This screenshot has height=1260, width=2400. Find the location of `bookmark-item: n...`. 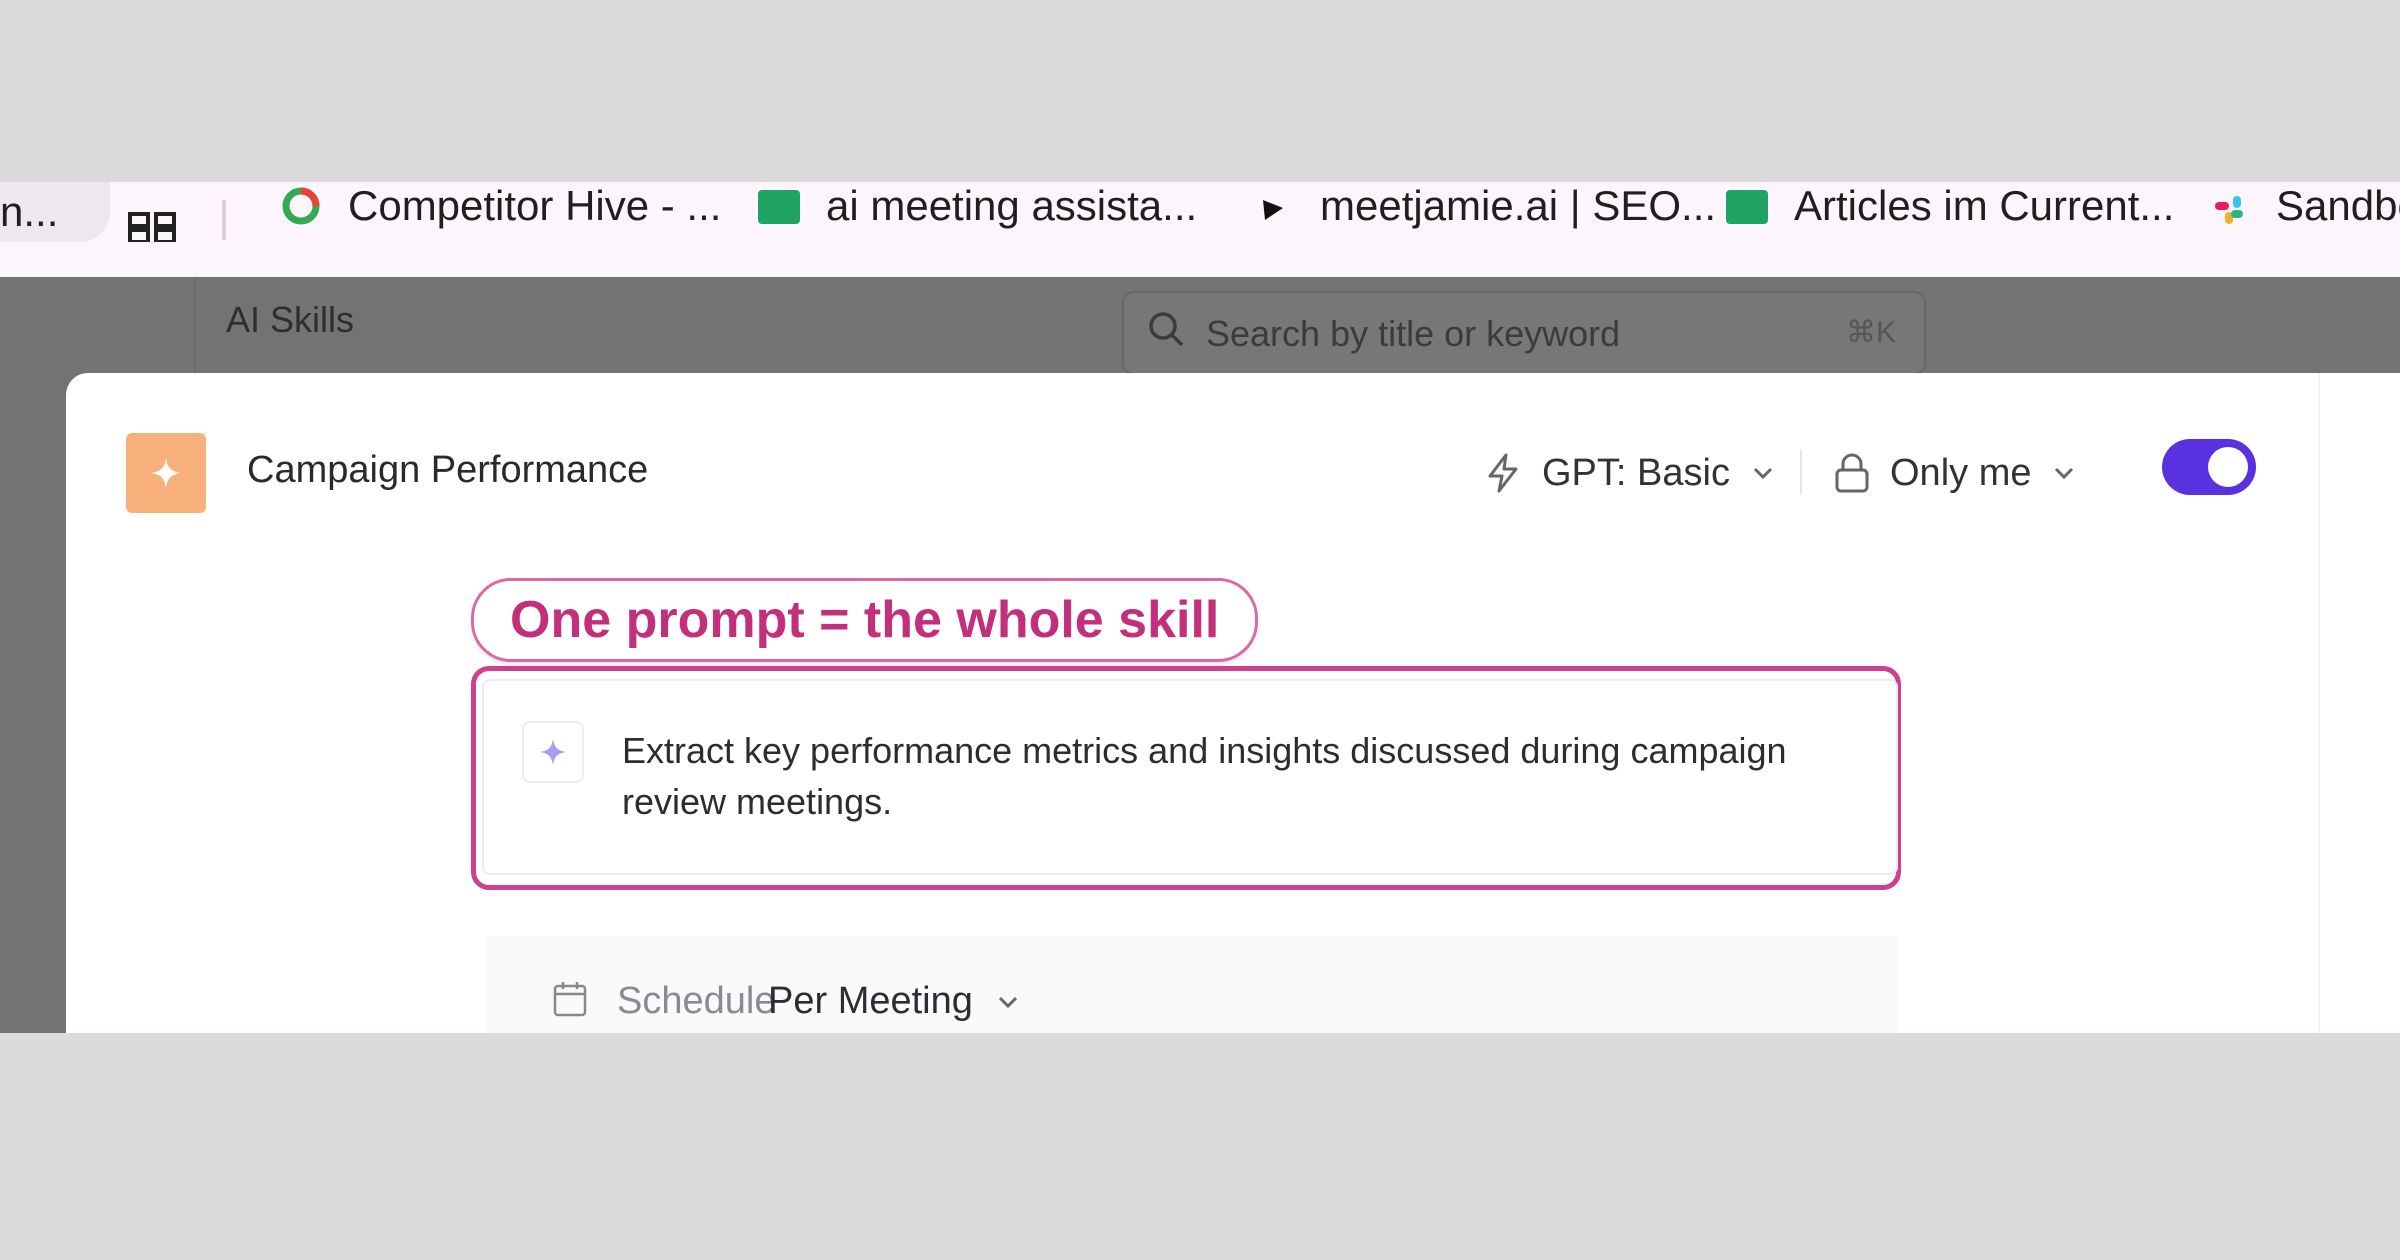

bookmark-item: n... is located at coordinates (55, 212).